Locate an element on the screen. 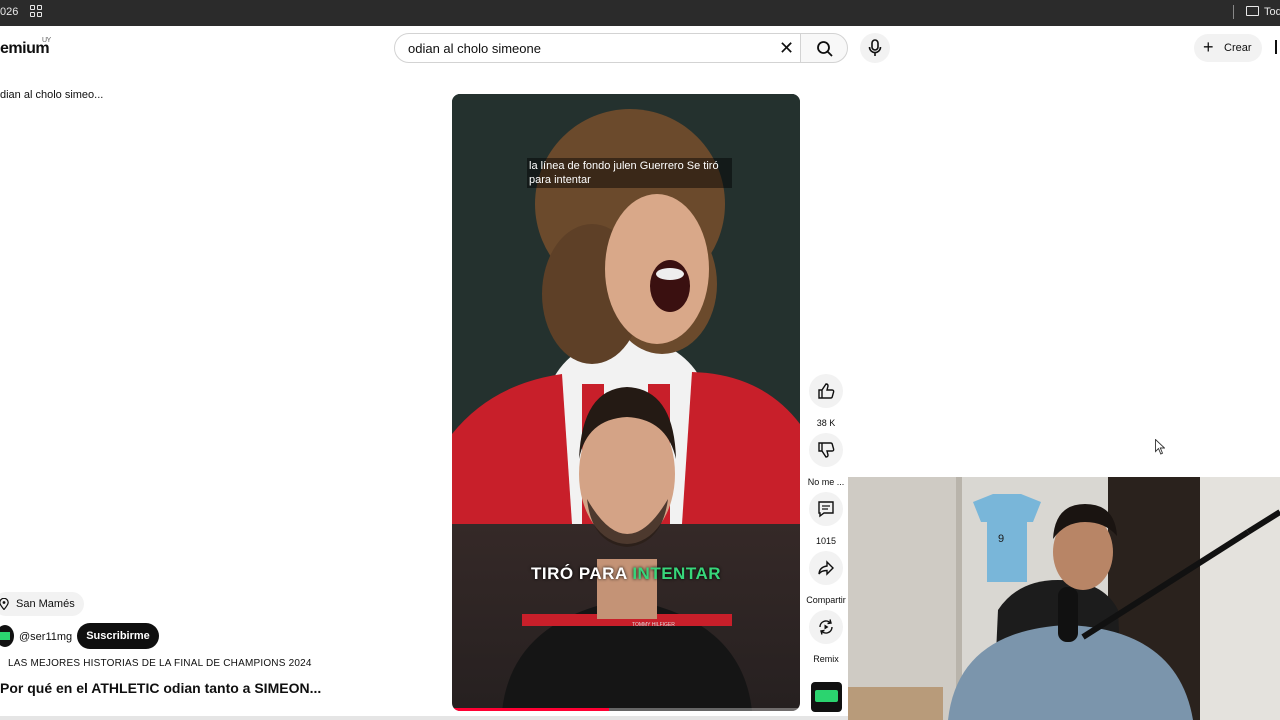 Image resolution: width=1280 pixels, height=720 pixels. comment-icon is located at coordinates (826, 509).